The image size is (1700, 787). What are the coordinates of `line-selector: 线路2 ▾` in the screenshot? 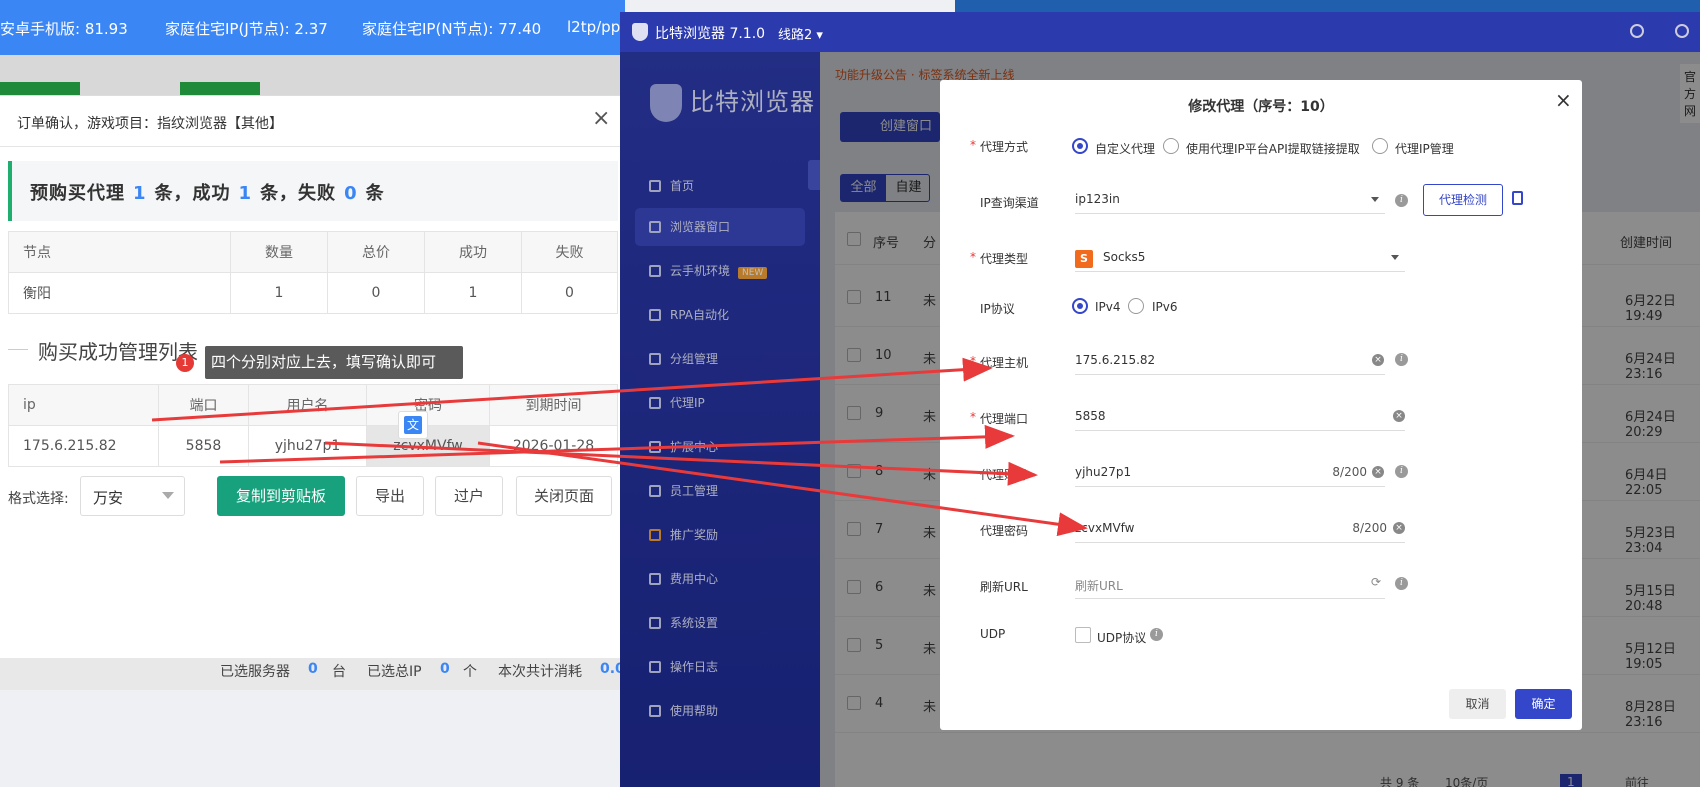 It's located at (800, 33).